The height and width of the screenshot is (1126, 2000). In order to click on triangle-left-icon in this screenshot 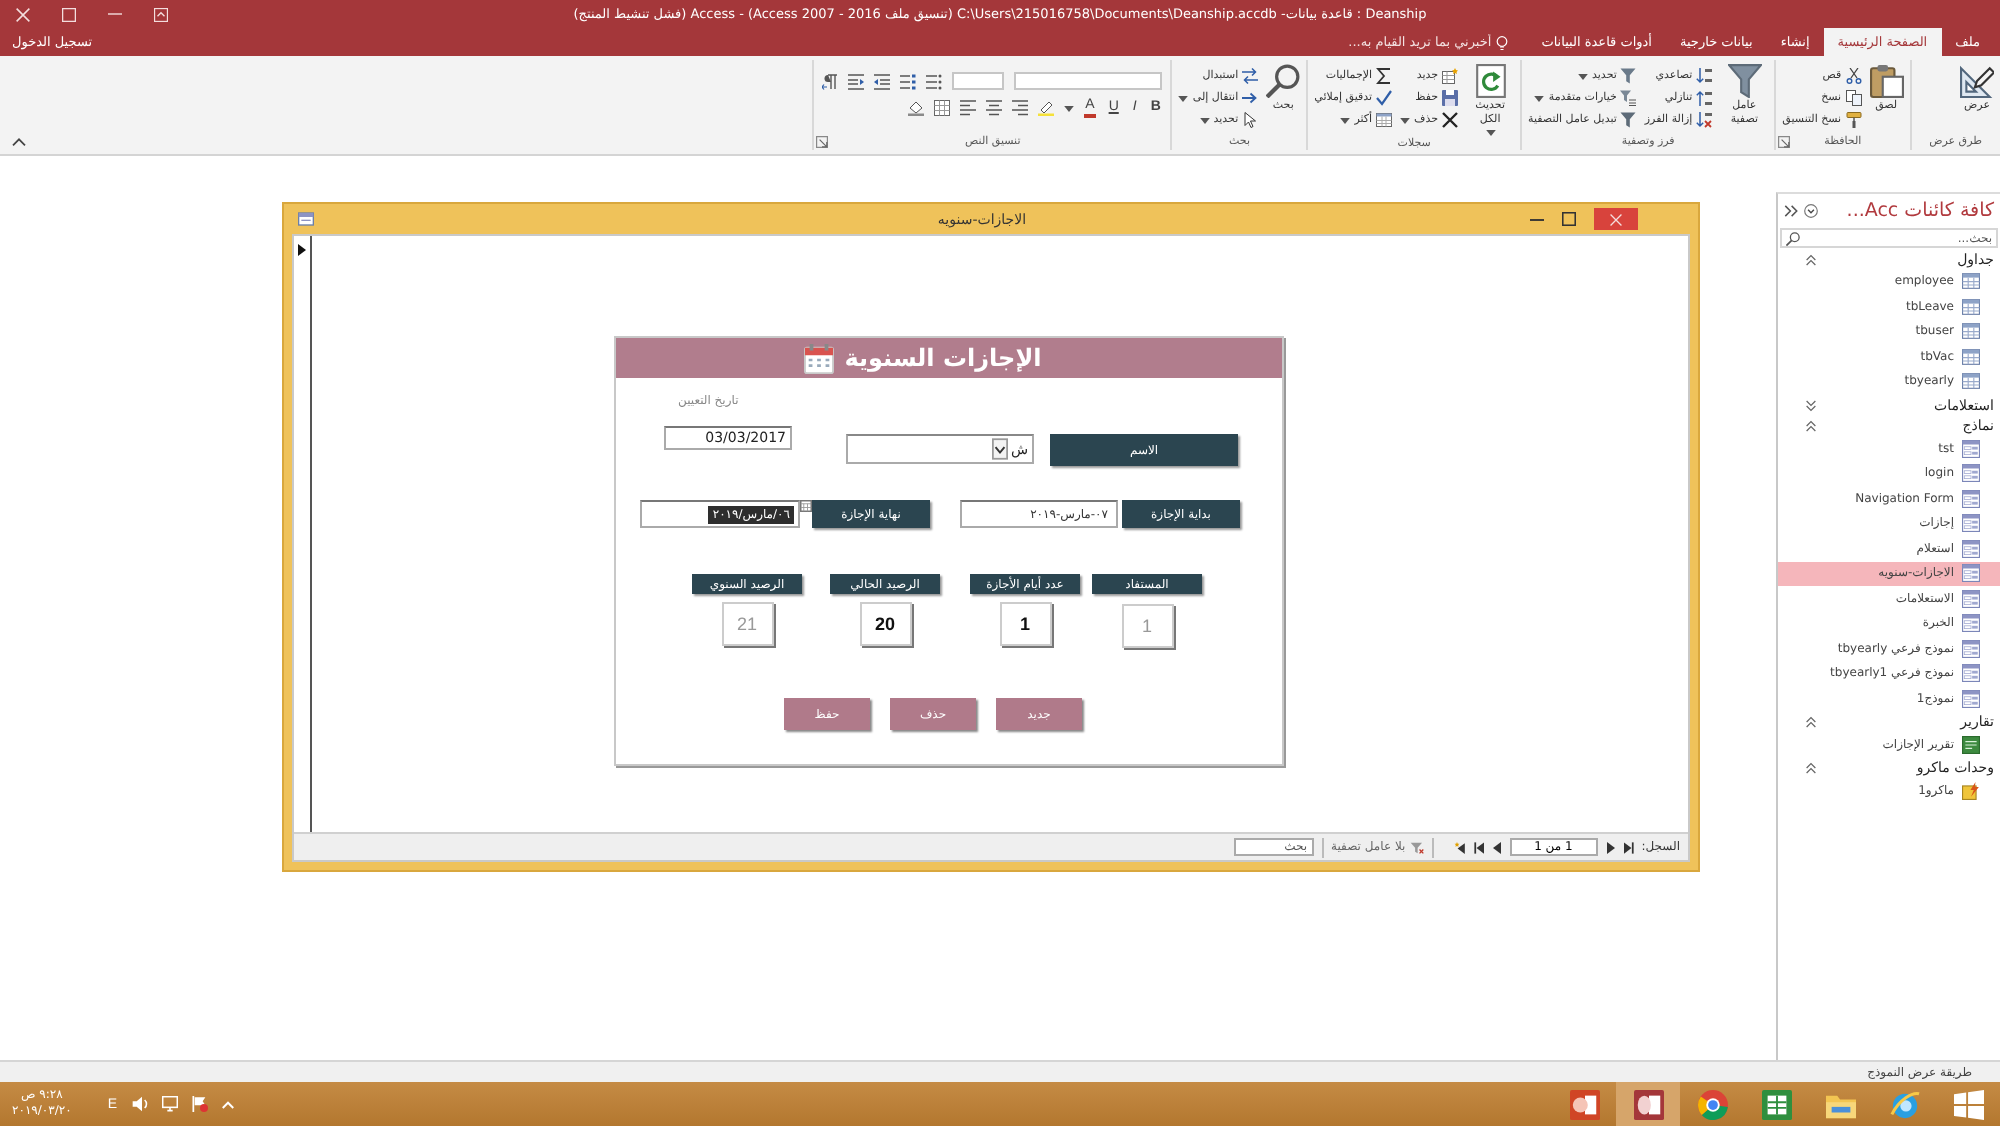, I will do `click(1496, 847)`.